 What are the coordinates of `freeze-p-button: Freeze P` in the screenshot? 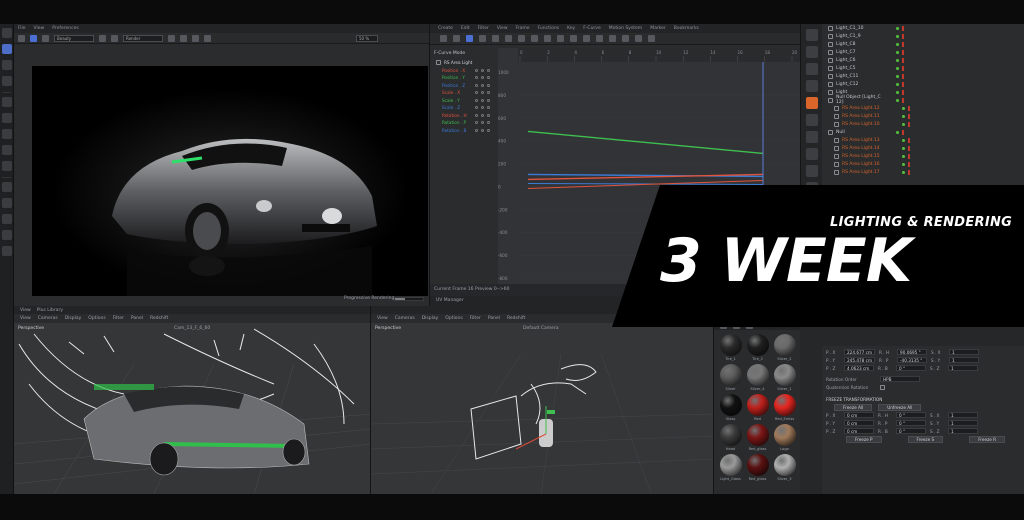 It's located at (864, 439).